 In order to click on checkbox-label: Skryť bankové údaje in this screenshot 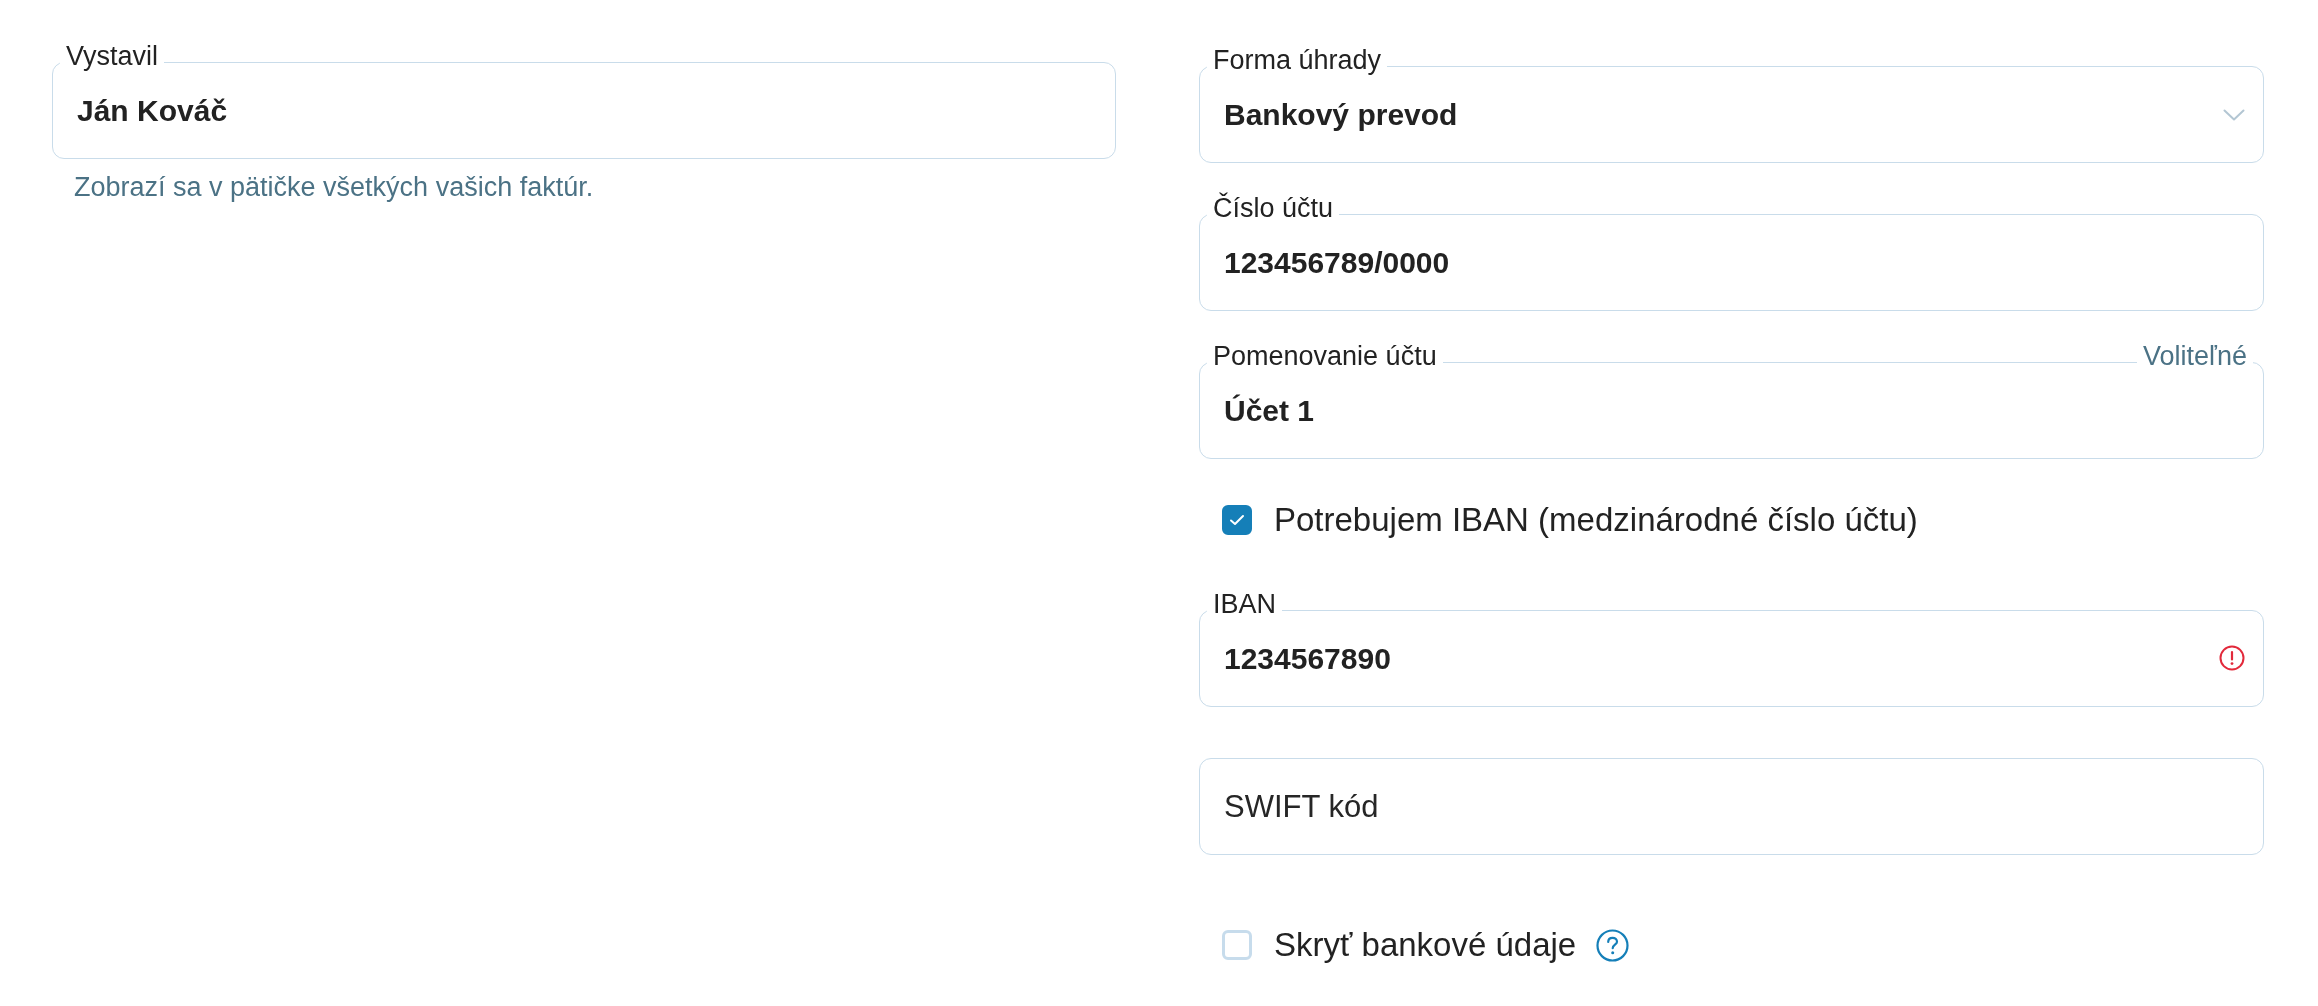, I will do `click(1425, 945)`.